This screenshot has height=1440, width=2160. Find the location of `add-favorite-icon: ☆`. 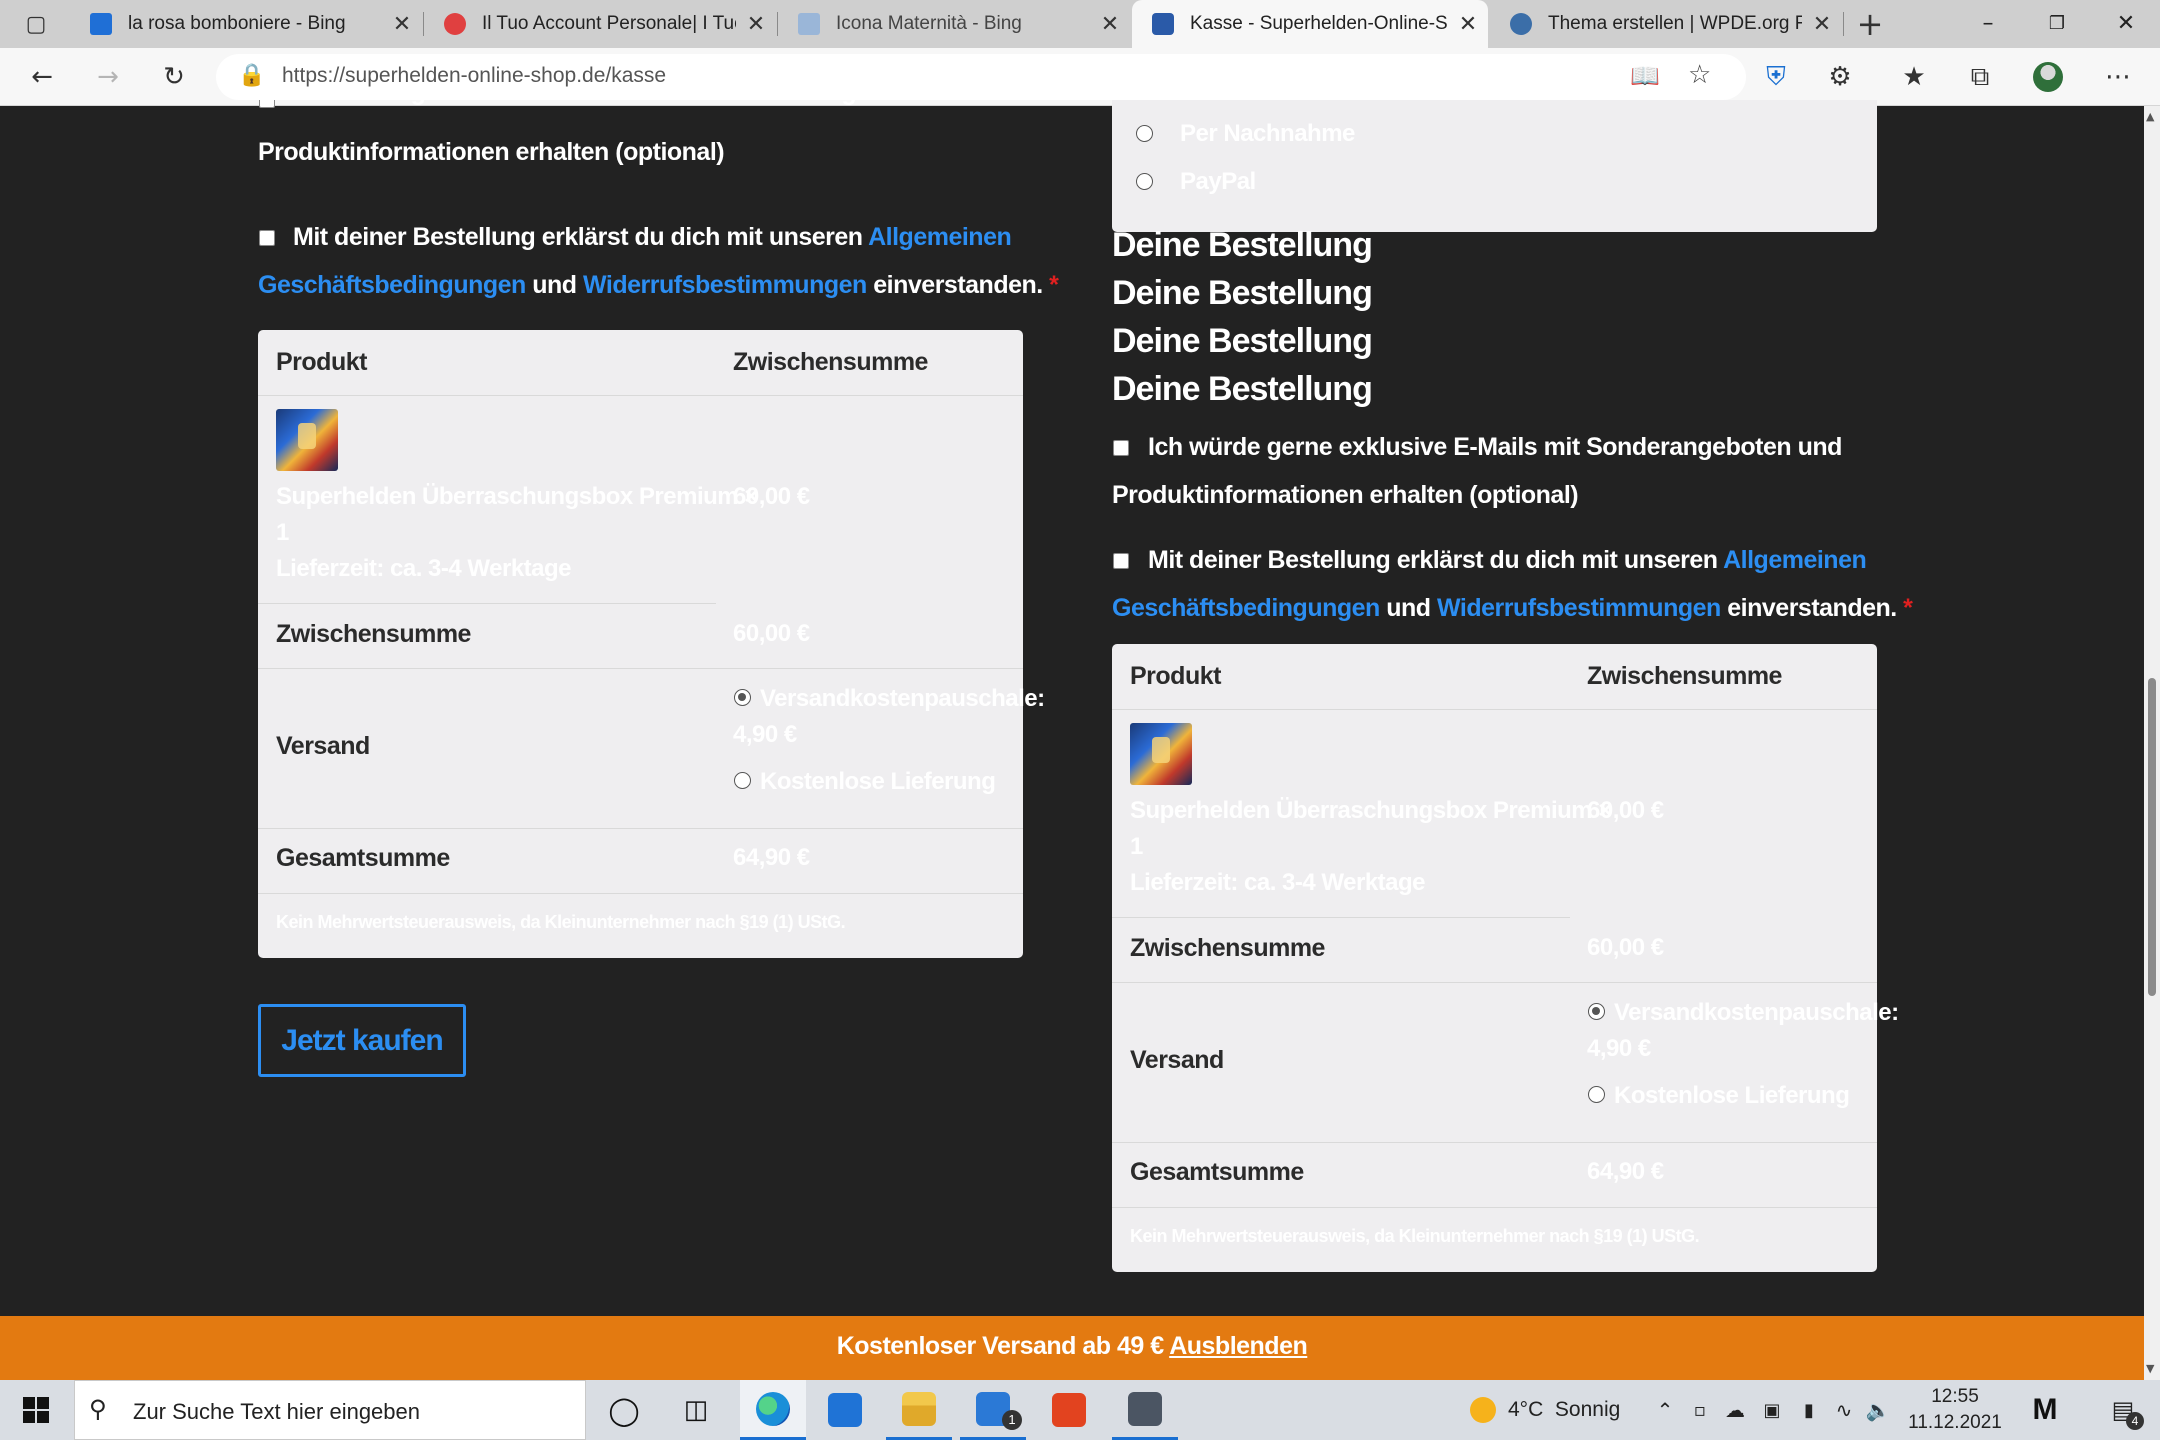

add-favorite-icon: ☆ is located at coordinates (1699, 75).